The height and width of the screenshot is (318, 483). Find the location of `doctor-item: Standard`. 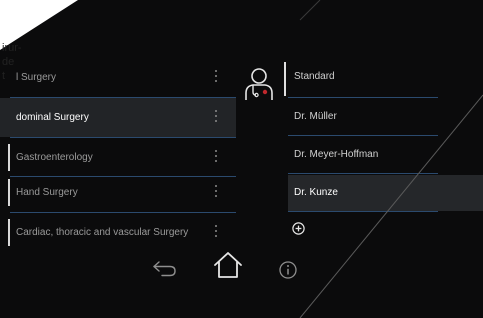

doctor-item: Standard is located at coordinates (385, 77).